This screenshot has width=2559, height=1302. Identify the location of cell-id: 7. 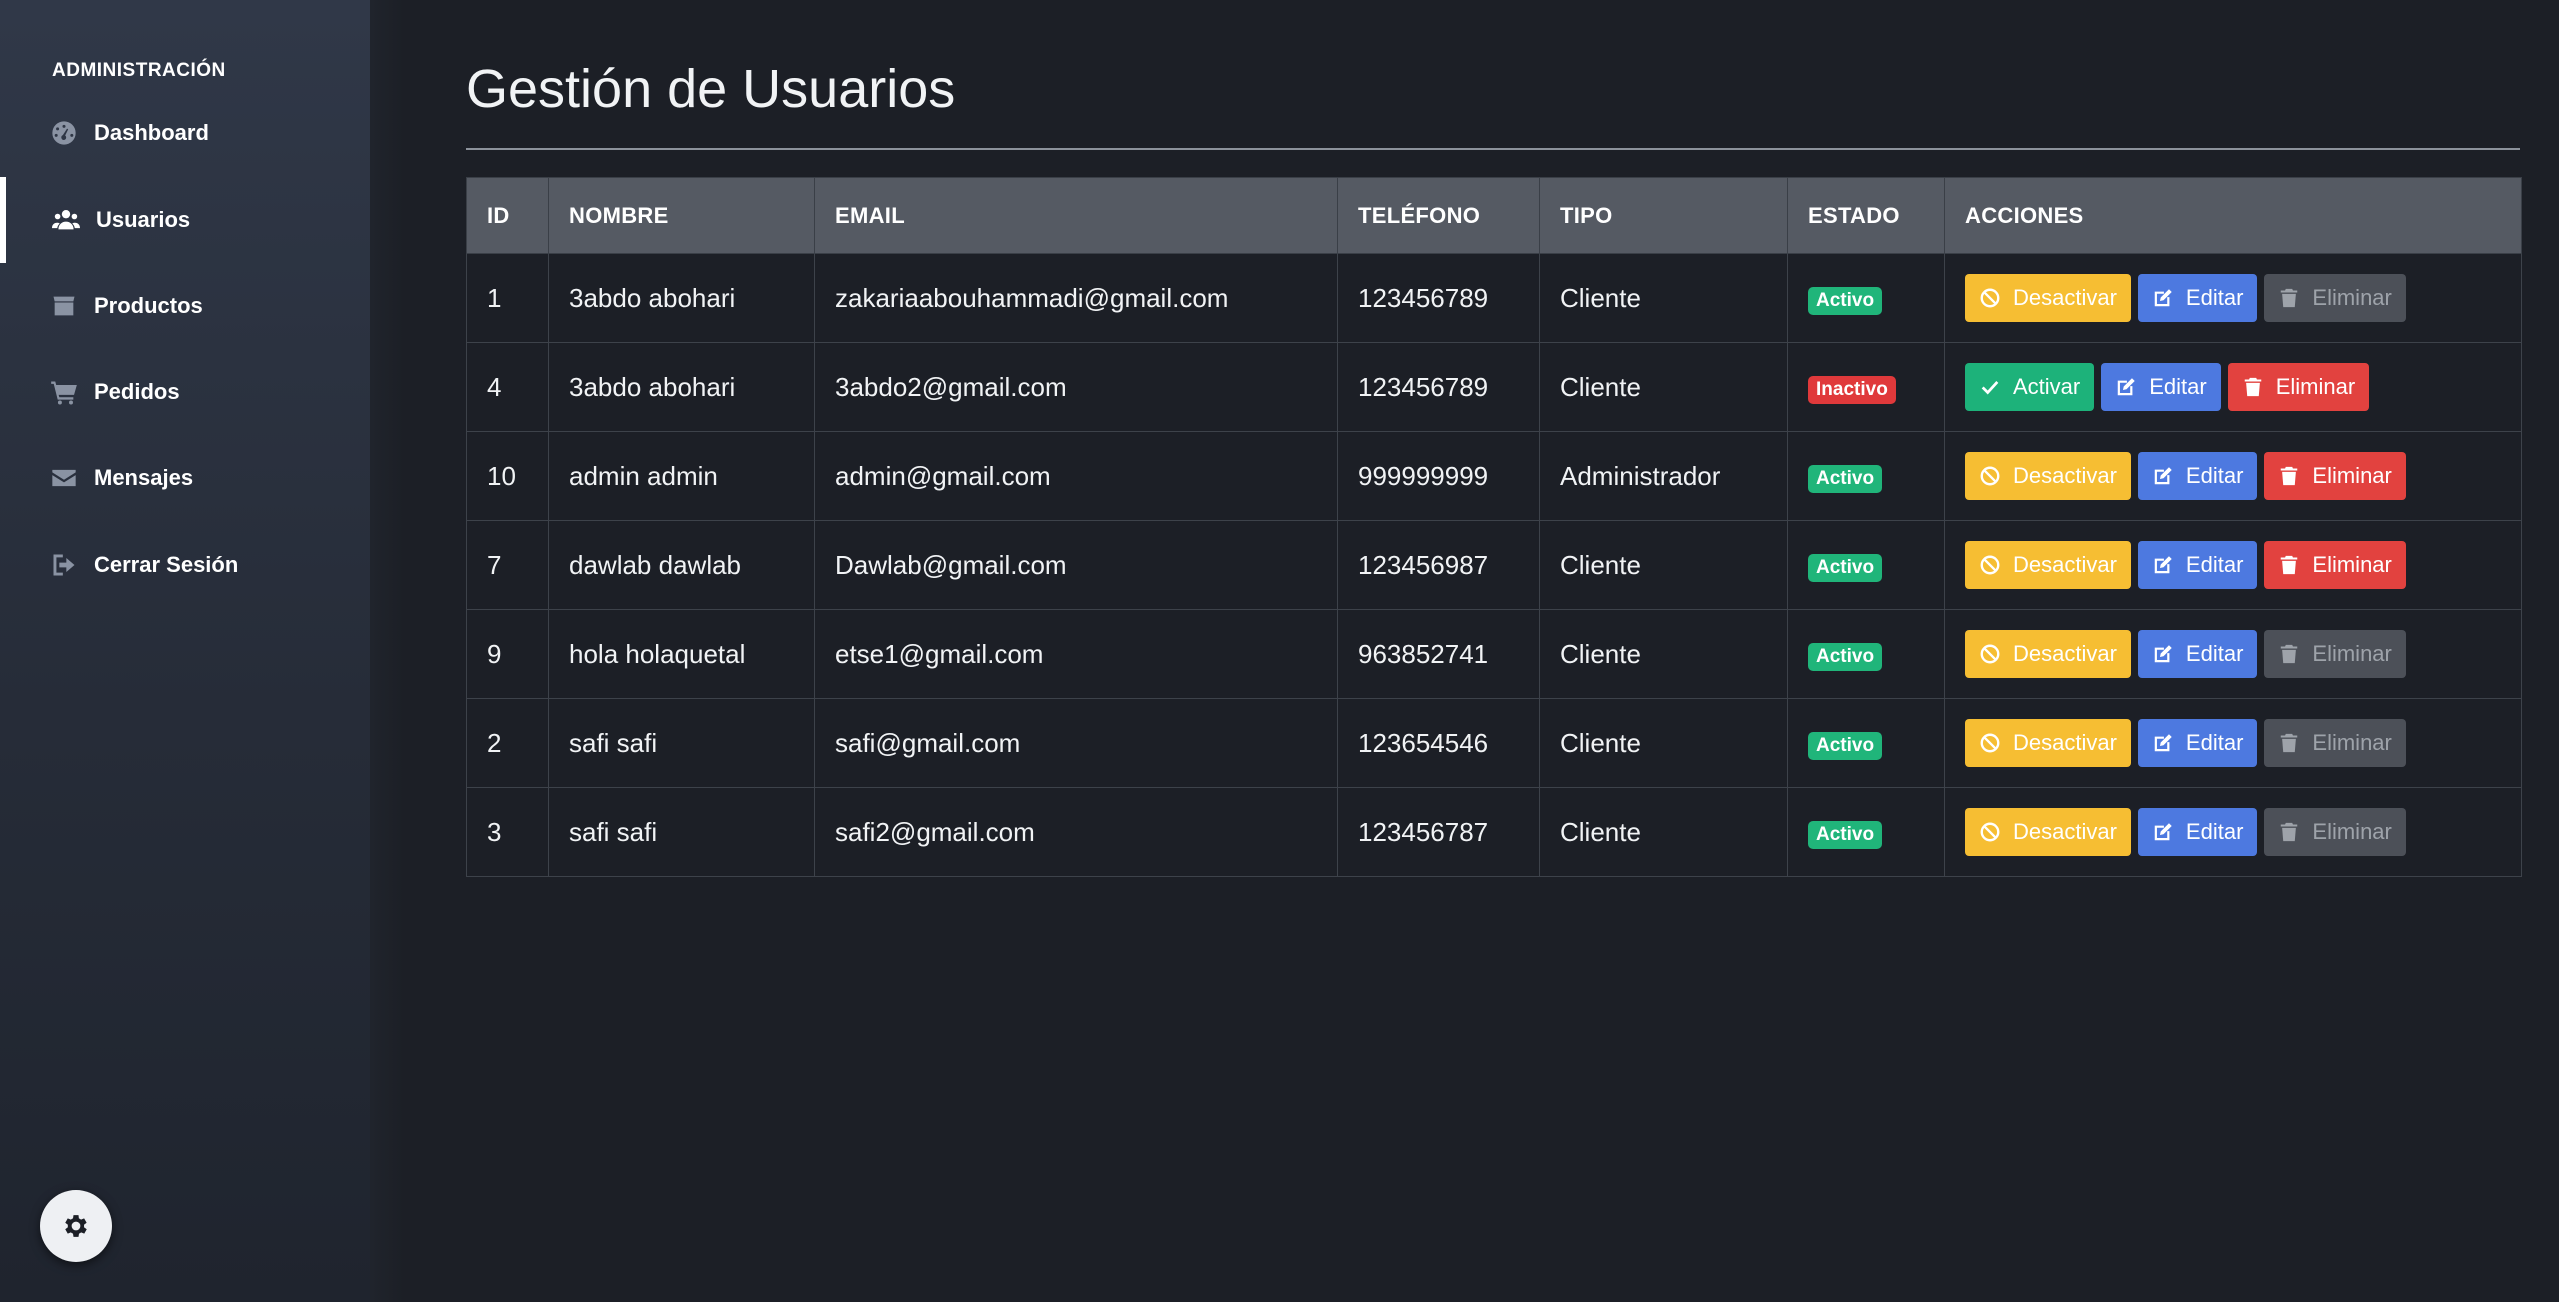
(507, 565).